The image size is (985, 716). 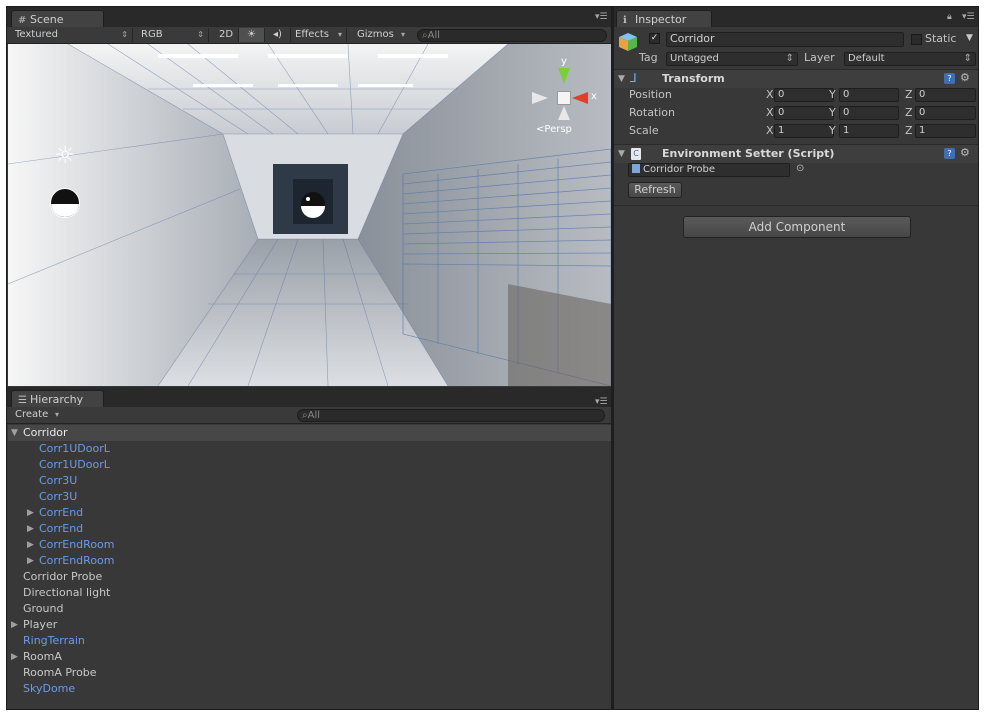 What do you see at coordinates (309, 609) in the screenshot?
I see `hierarchy-item: Ground` at bounding box center [309, 609].